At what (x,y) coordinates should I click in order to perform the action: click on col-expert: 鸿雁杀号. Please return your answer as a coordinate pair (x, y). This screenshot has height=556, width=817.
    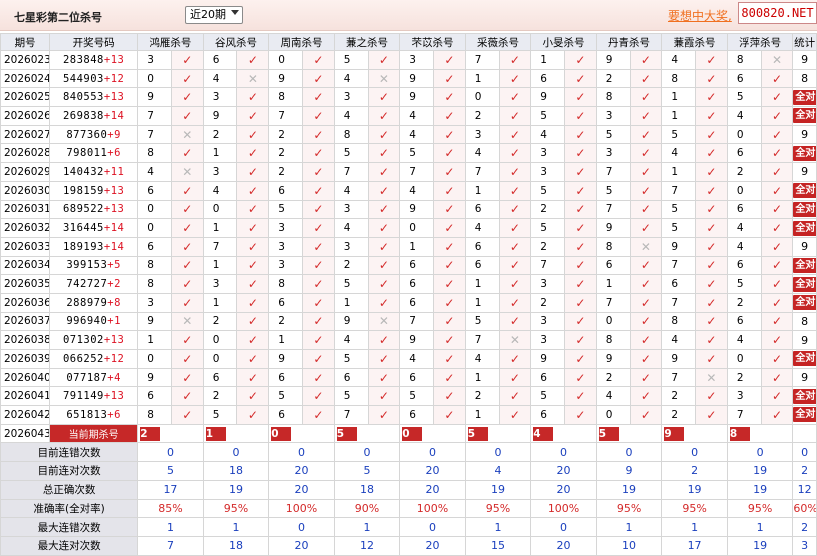
    Looking at the image, I should click on (170, 42).